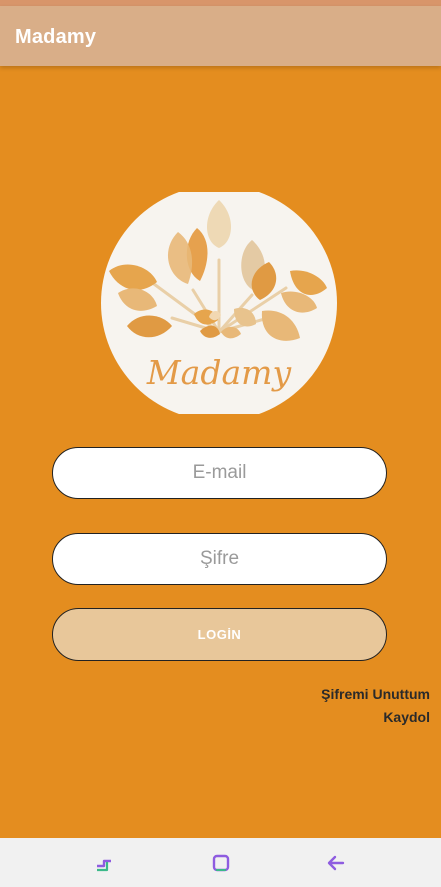  Describe the element at coordinates (104, 863) in the screenshot. I see `recent-apps-icon` at that location.